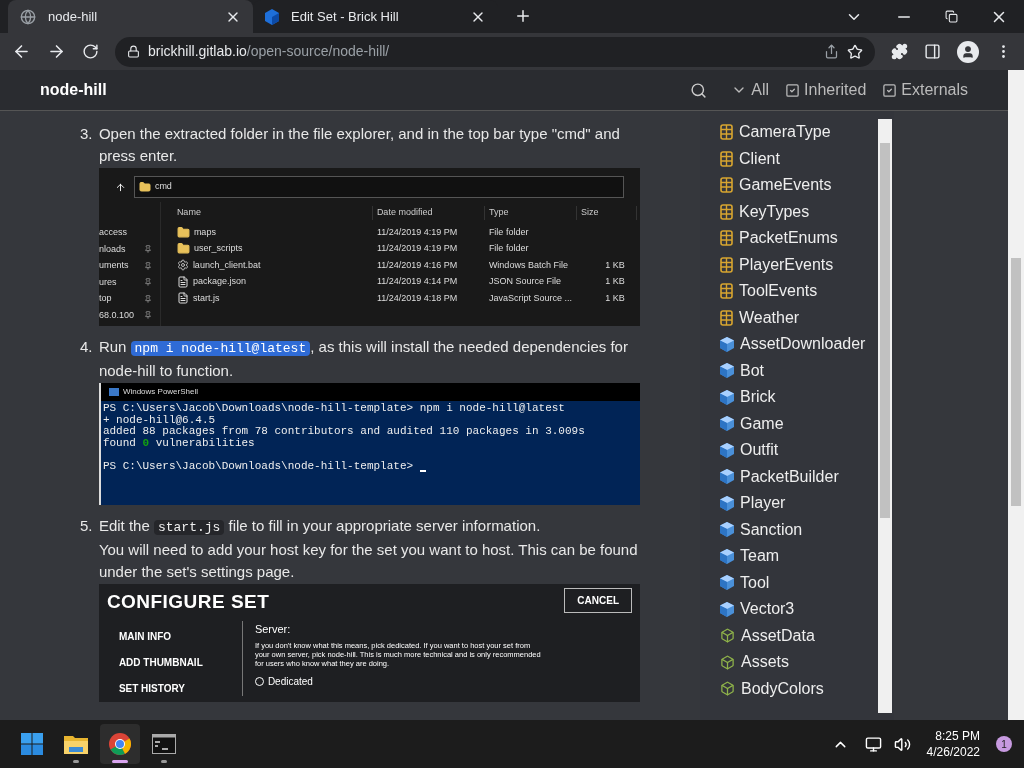  What do you see at coordinates (762, 423) in the screenshot?
I see `sidebar-link: Game` at bounding box center [762, 423].